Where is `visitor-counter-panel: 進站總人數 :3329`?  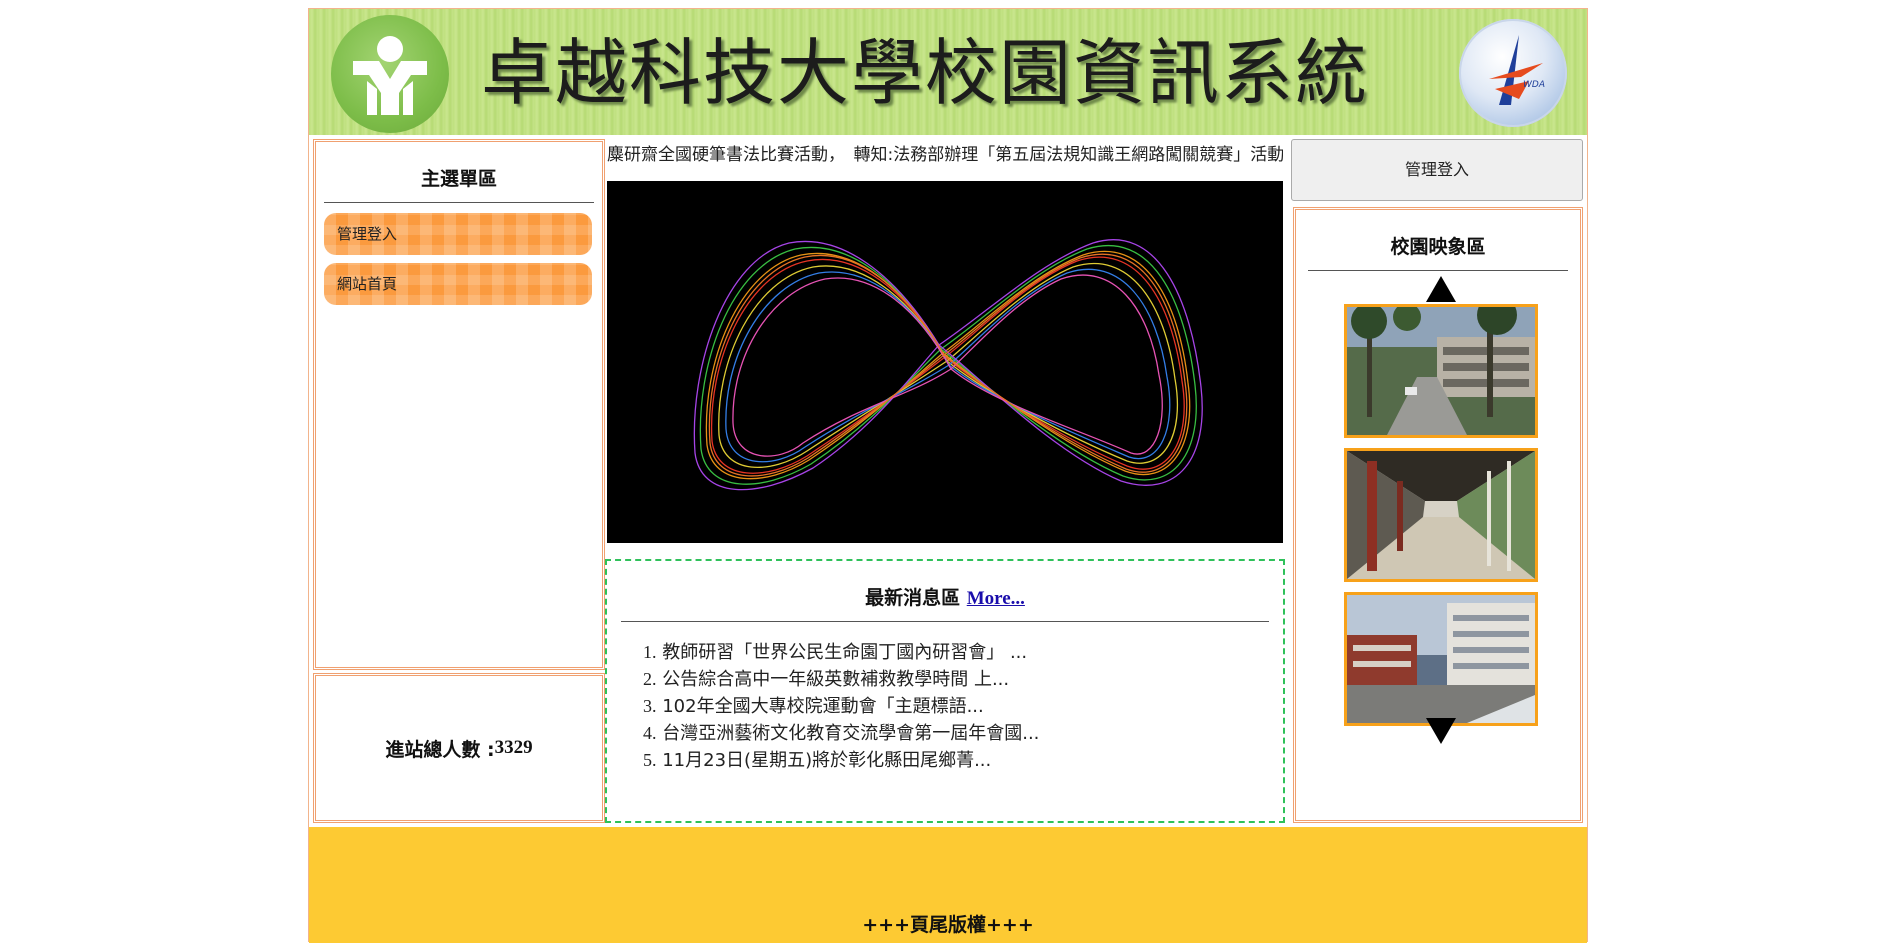
visitor-counter-panel: 進站總人數 :3329 is located at coordinates (459, 748).